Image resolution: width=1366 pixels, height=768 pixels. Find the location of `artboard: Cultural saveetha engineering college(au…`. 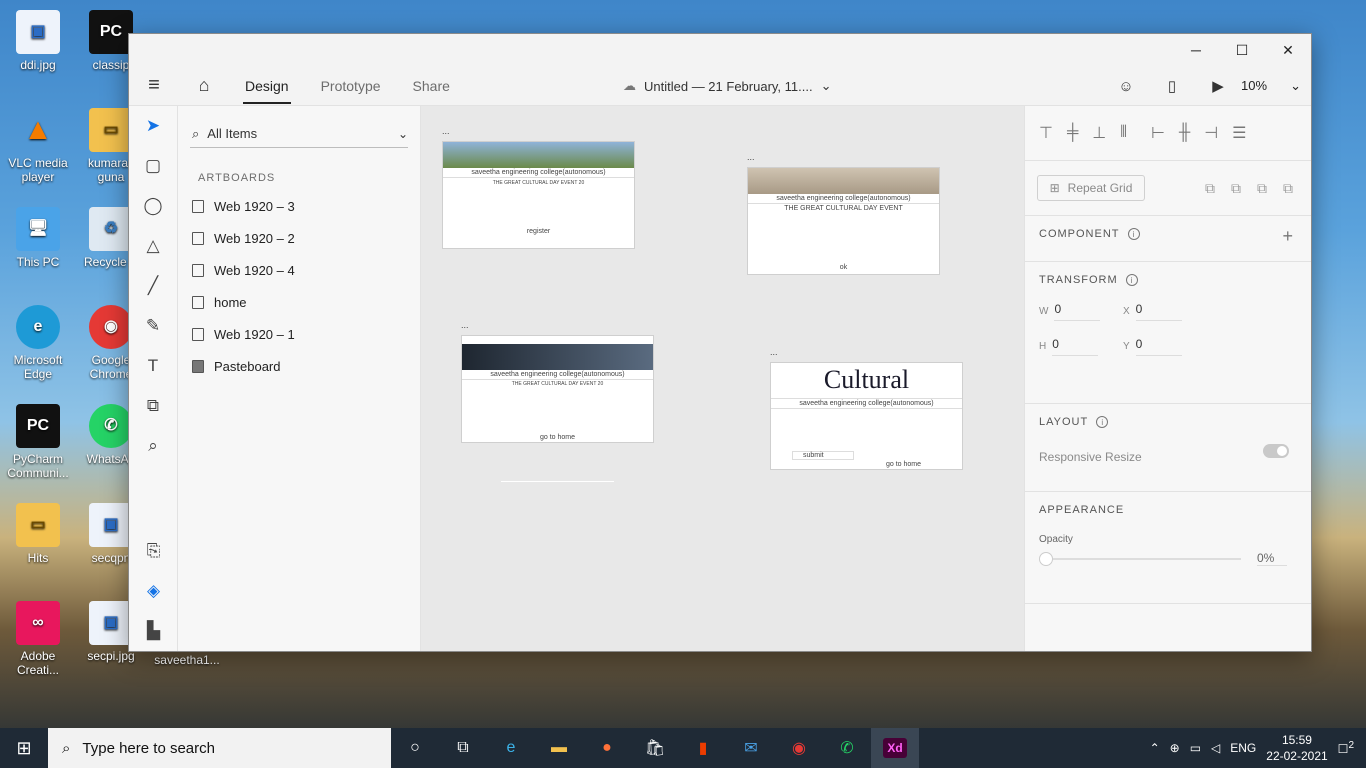

artboard: Cultural saveetha engineering college(au… is located at coordinates (866, 416).